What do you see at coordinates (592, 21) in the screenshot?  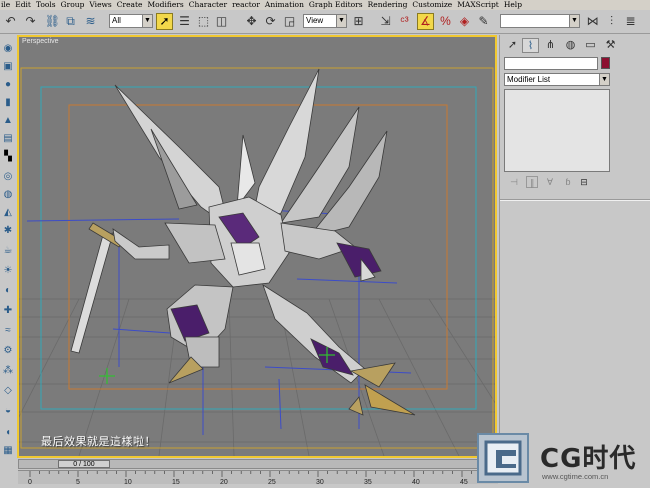 I see `mirror-icon: ⋈` at bounding box center [592, 21].